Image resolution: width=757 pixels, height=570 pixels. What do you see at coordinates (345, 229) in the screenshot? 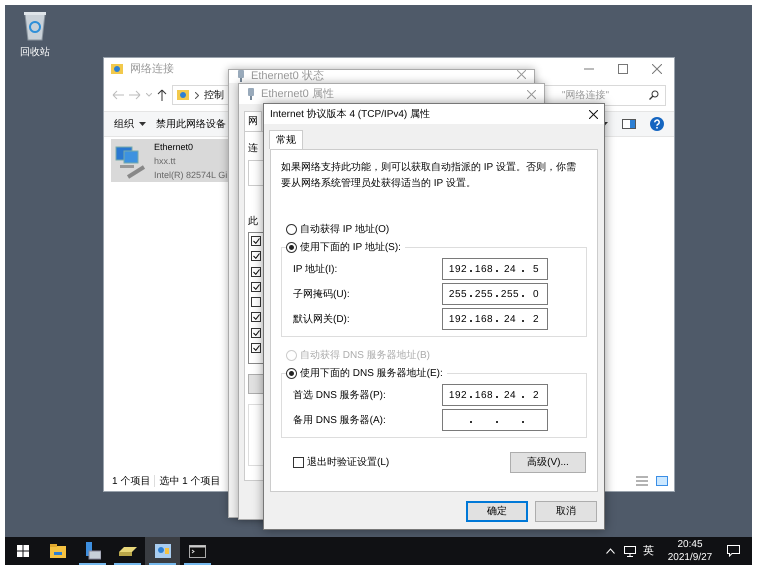
I see `radio-label: 自动获得 IP 地址(O)` at bounding box center [345, 229].